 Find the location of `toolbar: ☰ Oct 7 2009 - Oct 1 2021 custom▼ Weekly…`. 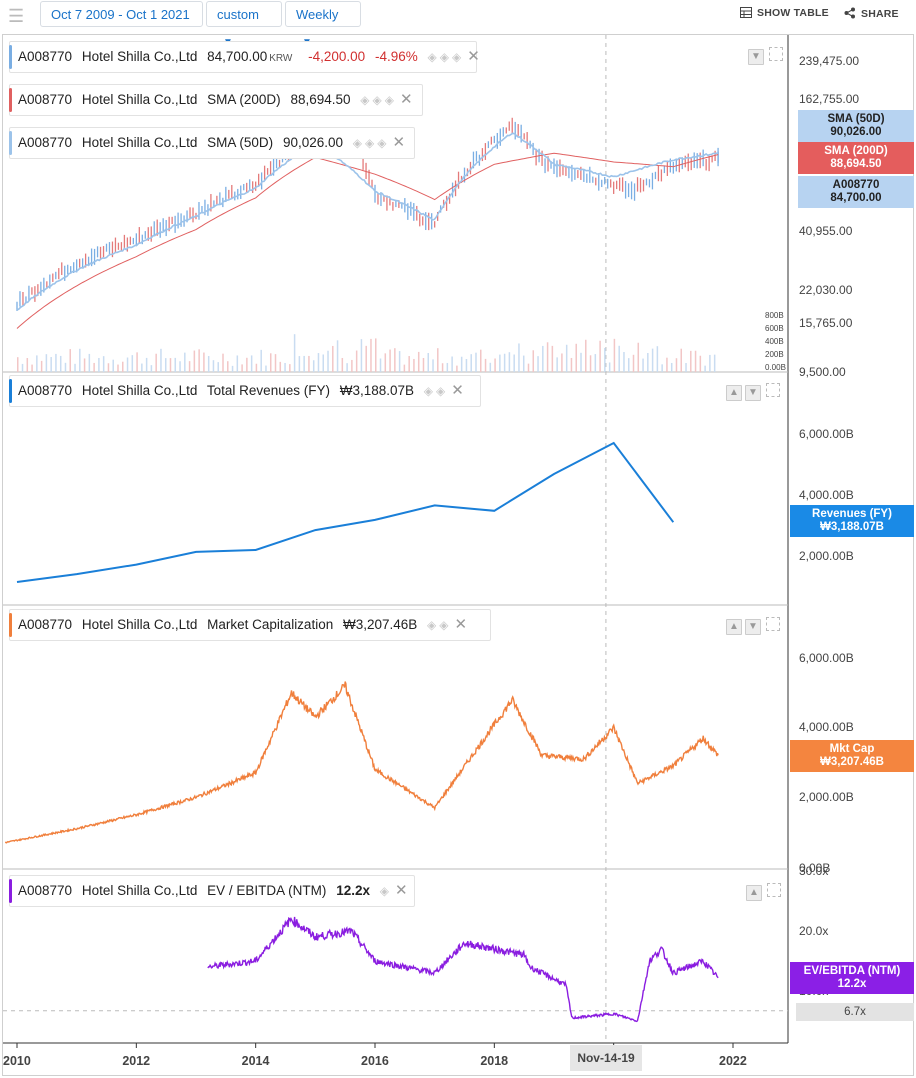

toolbar: ☰ Oct 7 2009 - Oct 1 2021 custom▼ Weekly… is located at coordinates (458, 24).